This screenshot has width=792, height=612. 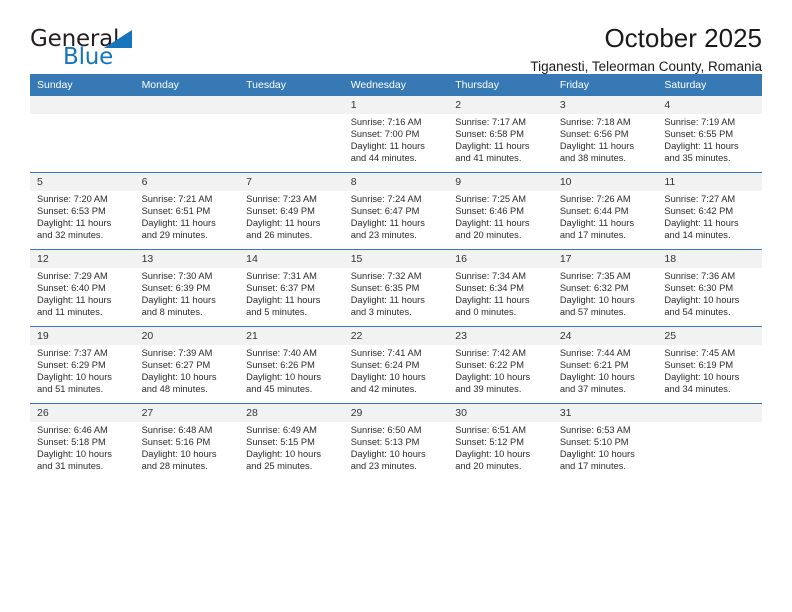 What do you see at coordinates (281, 430) in the screenshot?
I see `sunrise-text: Sunrise: 6:49 AM` at bounding box center [281, 430].